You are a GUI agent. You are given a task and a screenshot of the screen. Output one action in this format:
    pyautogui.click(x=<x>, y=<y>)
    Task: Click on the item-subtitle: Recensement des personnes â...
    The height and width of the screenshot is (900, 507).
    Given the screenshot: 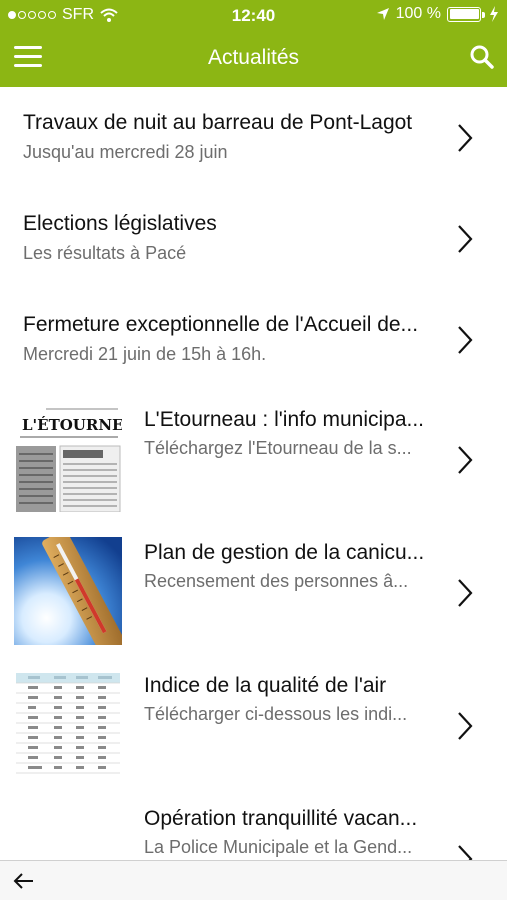 What is the action you would take?
    pyautogui.click(x=276, y=581)
    